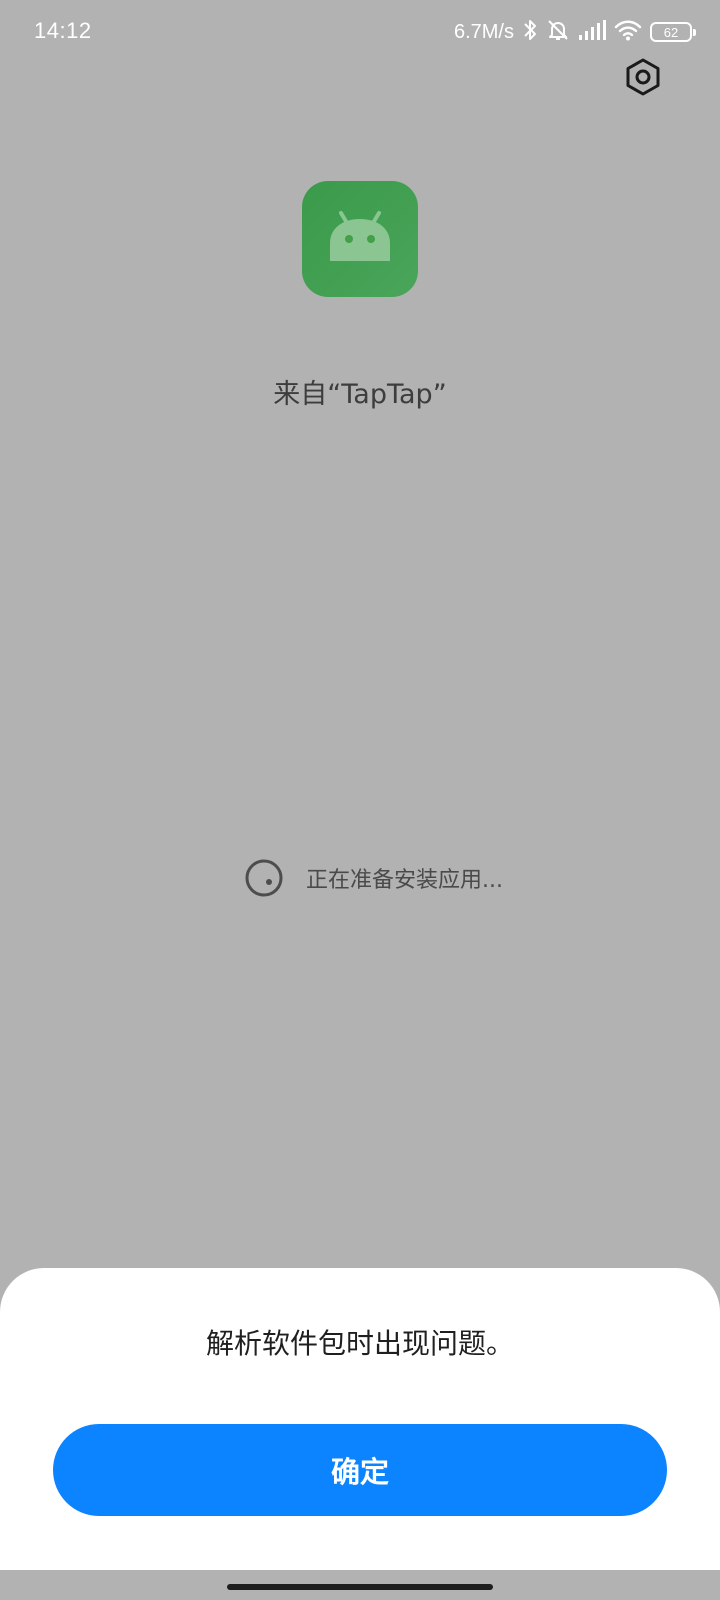 The width and height of the screenshot is (720, 1600). I want to click on settings-button, so click(643, 79).